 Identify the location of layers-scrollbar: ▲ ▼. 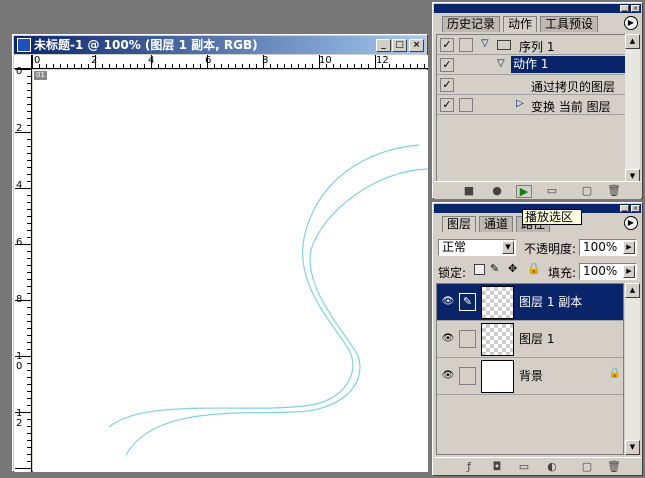
(632, 369).